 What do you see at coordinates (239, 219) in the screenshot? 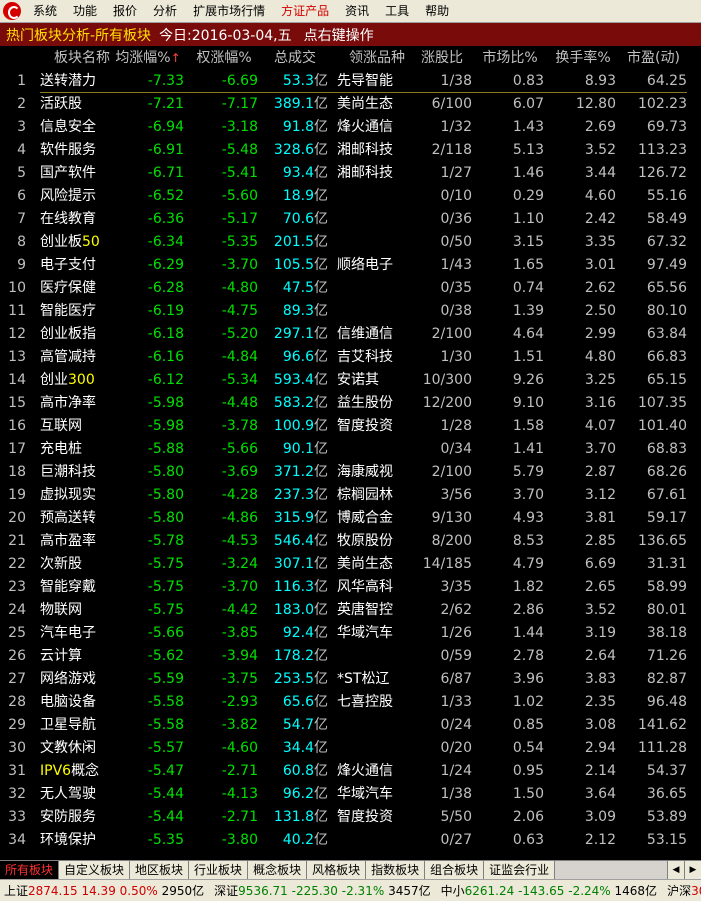
I see `weighted-change: -5.17` at bounding box center [239, 219].